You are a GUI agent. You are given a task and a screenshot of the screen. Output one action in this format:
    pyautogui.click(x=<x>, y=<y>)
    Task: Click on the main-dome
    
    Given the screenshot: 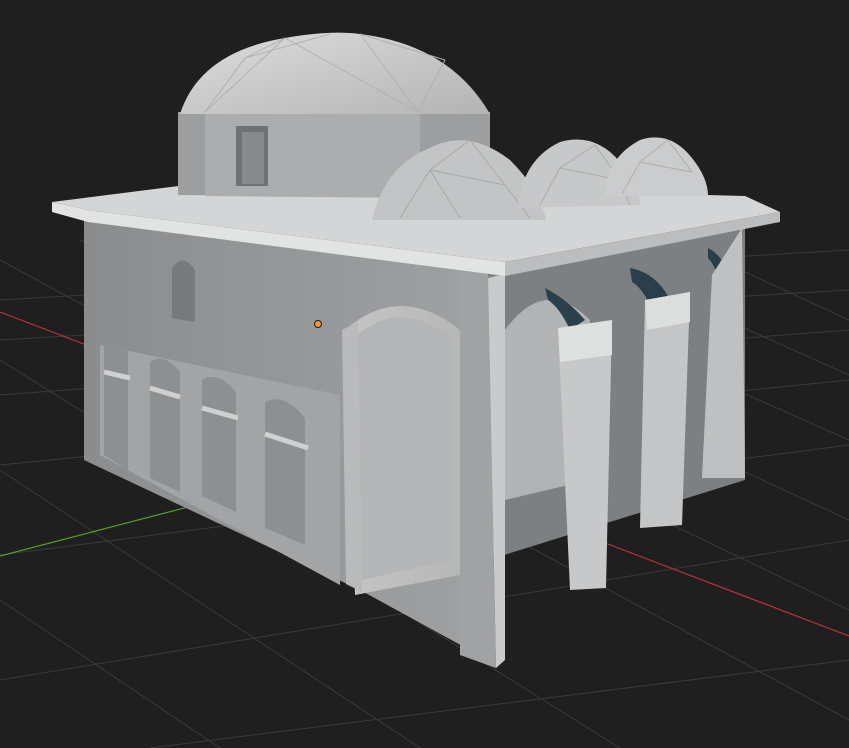 What is the action you would take?
    pyautogui.click(x=335, y=73)
    